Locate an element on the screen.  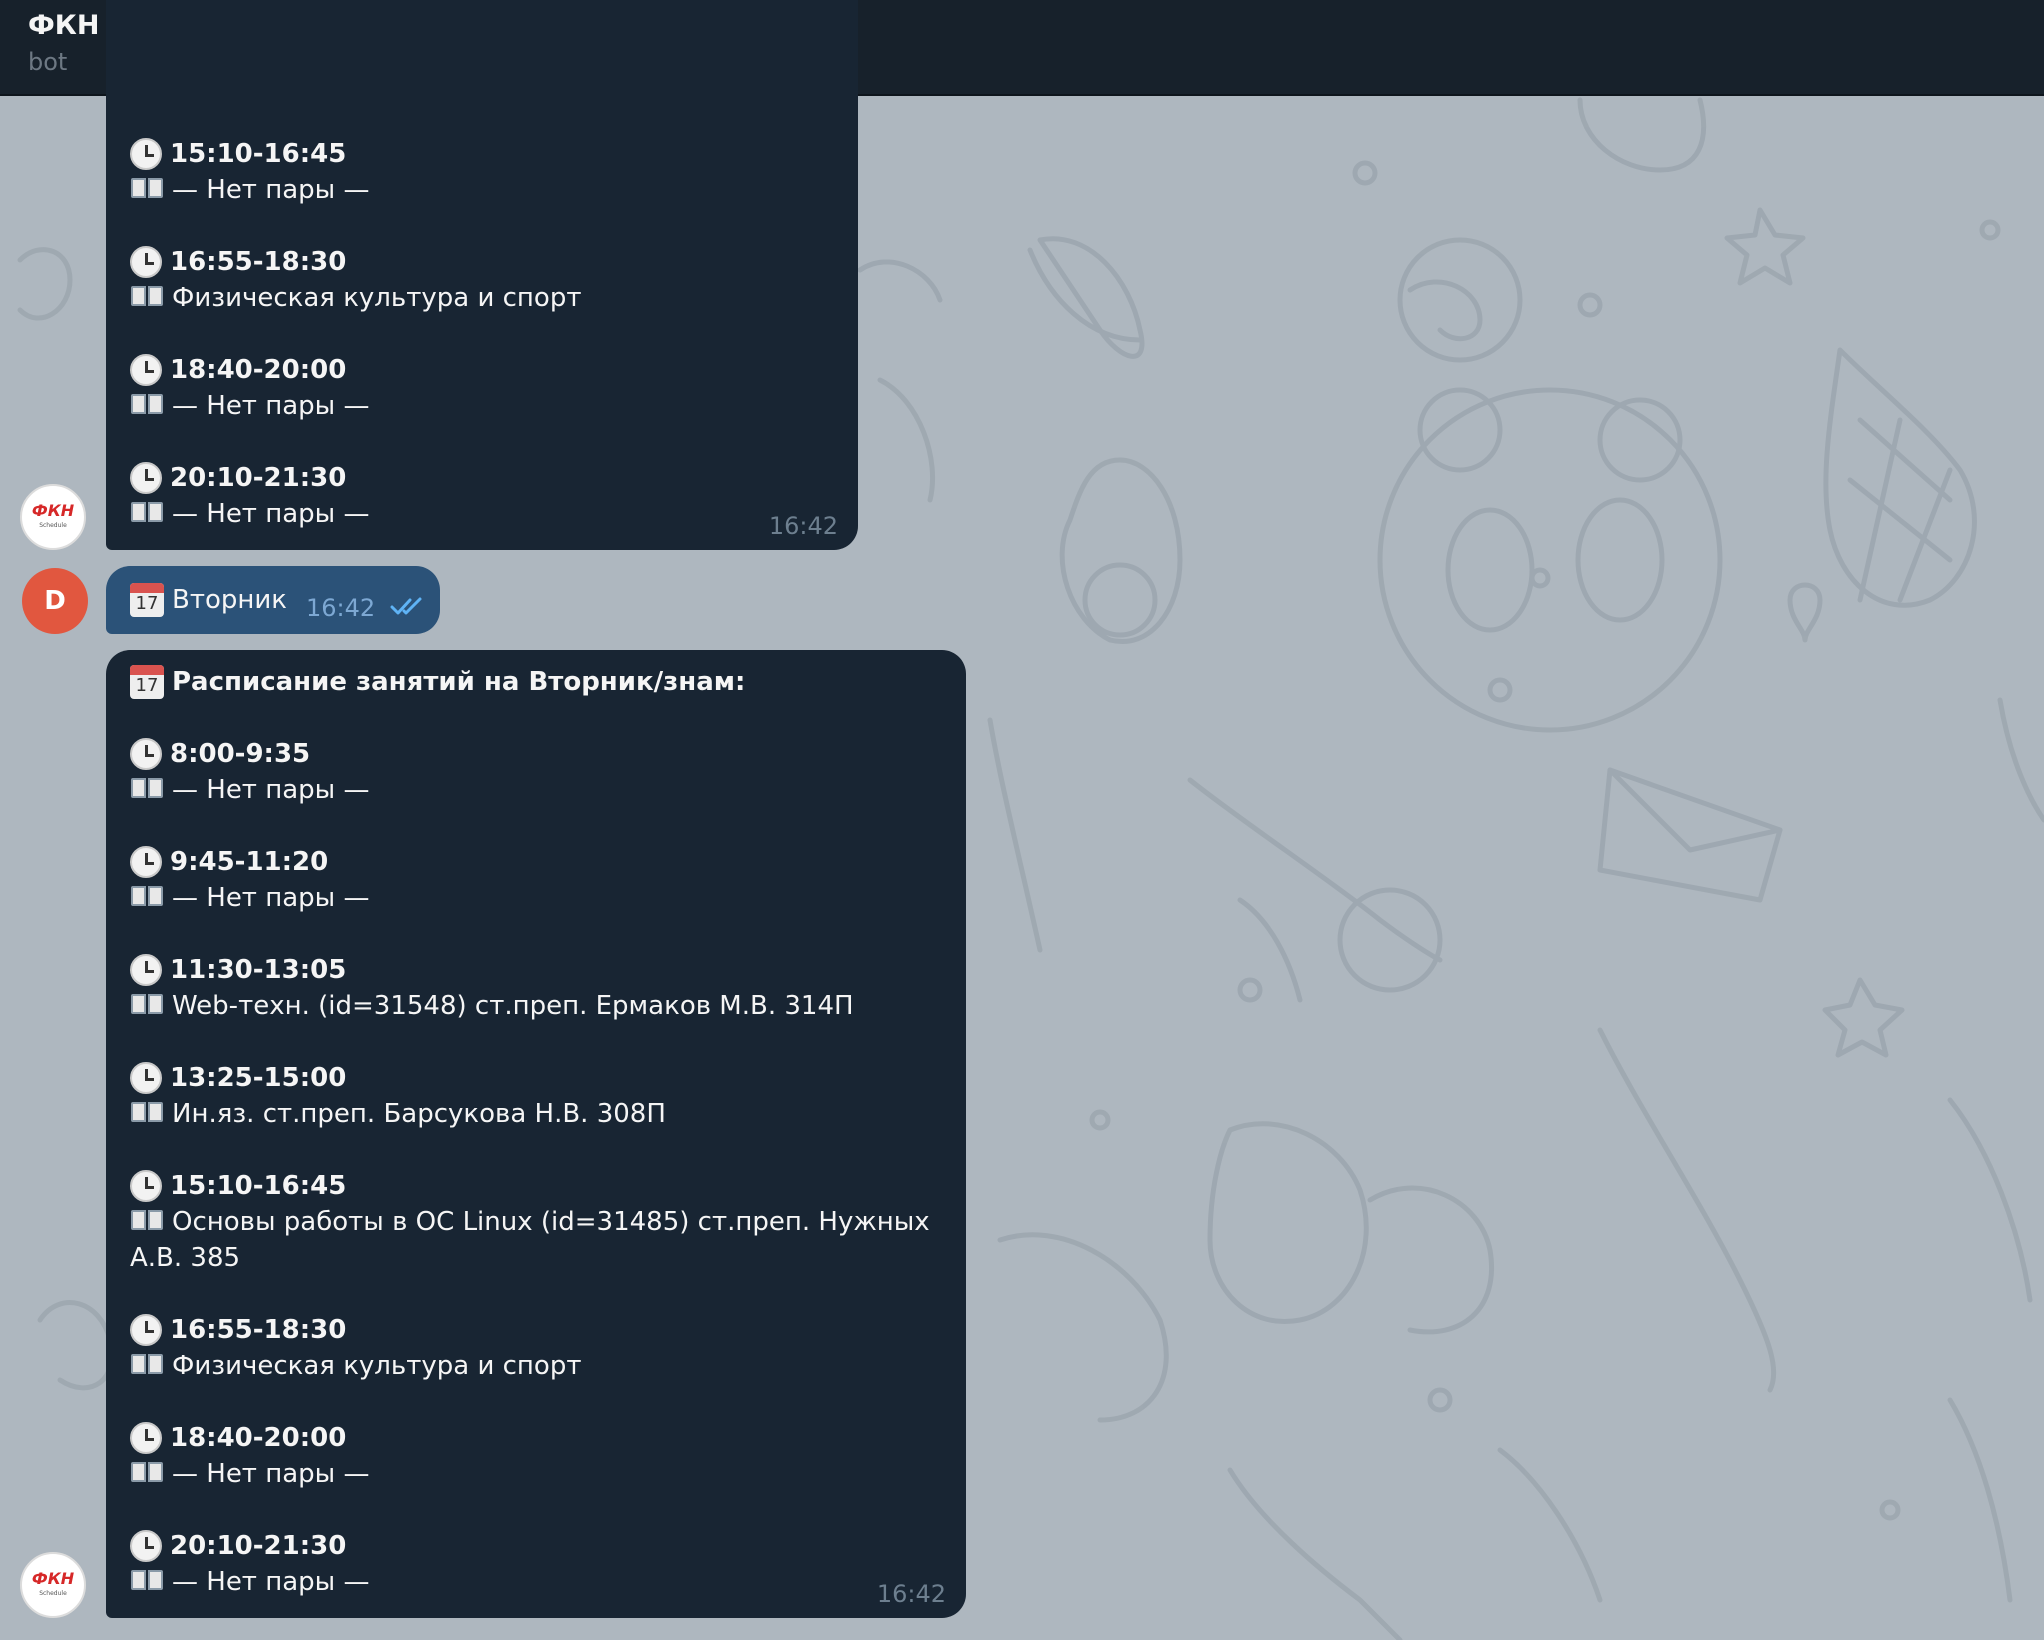
slot-time-row: 11:30-13:05 is located at coordinates (536, 970).